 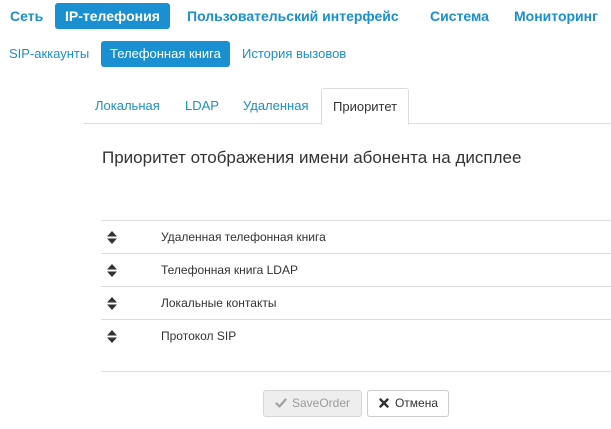 What do you see at coordinates (219, 303) in the screenshot?
I see `list-item-label: Локальные контакты` at bounding box center [219, 303].